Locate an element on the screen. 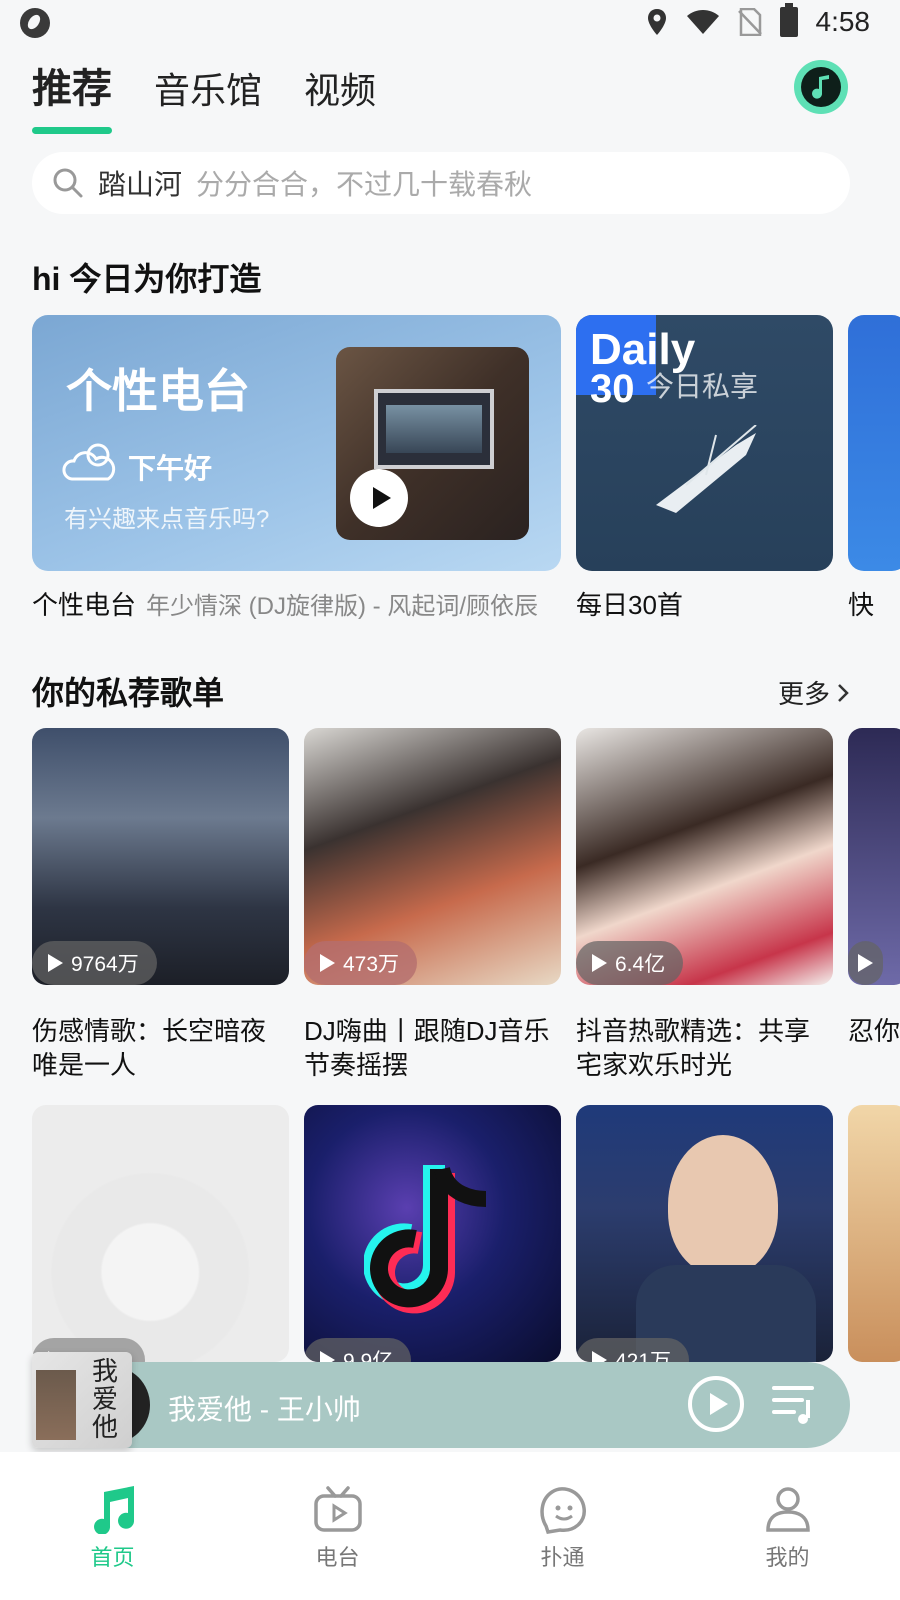 Image resolution: width=900 pixels, height=1600 pixels. nav-item-home: 首页 is located at coordinates (113, 1529).